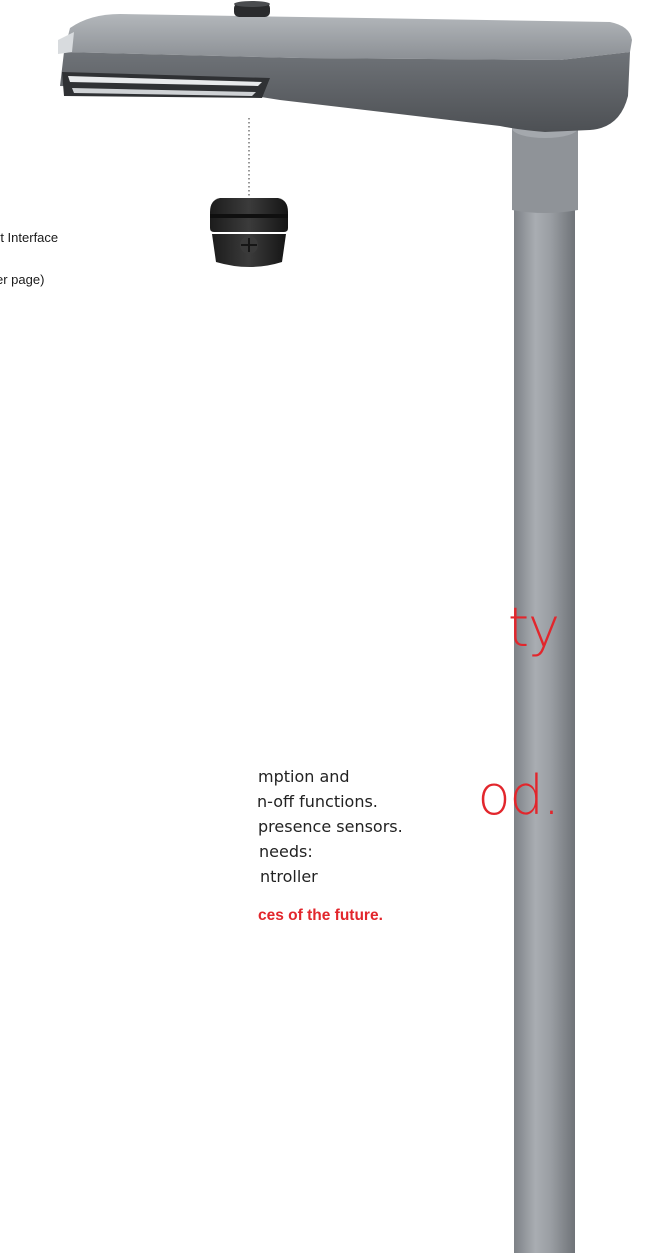 The image size is (655, 1253). I want to click on body-line-3: presence sensors., so click(330, 826).